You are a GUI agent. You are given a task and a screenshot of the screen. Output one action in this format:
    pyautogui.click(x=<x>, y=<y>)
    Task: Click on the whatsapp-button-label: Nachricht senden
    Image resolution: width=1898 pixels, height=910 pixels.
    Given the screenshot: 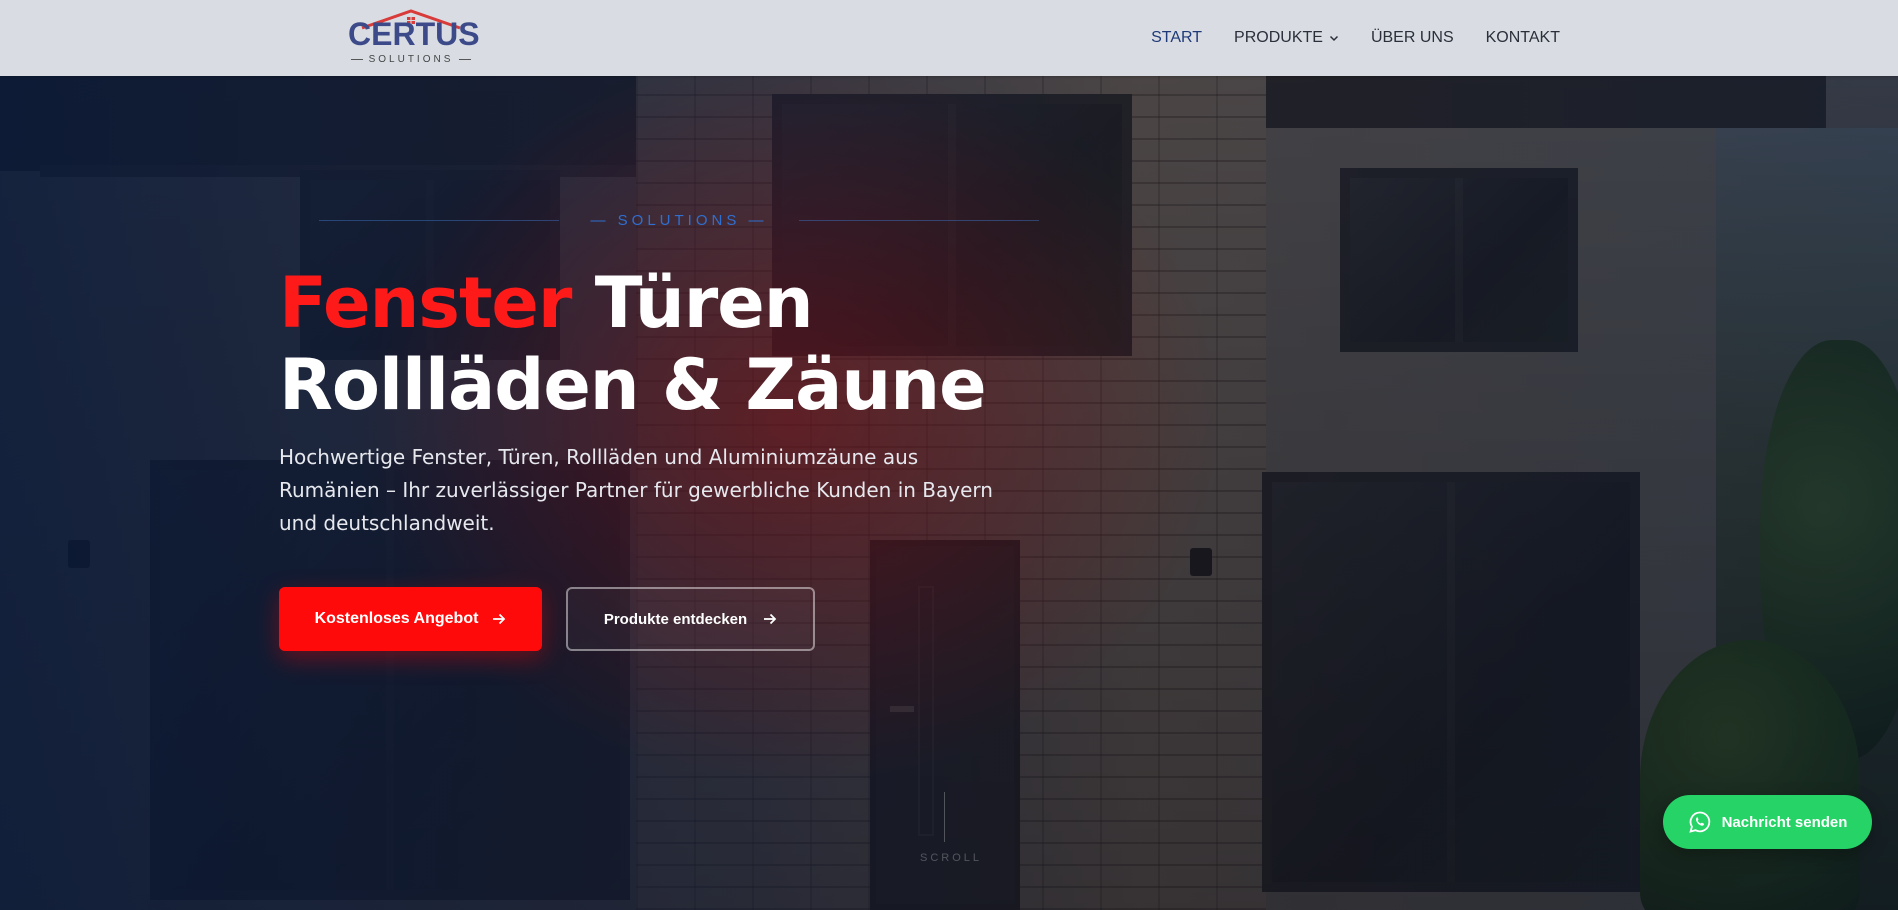 What is the action you would take?
    pyautogui.click(x=1784, y=822)
    